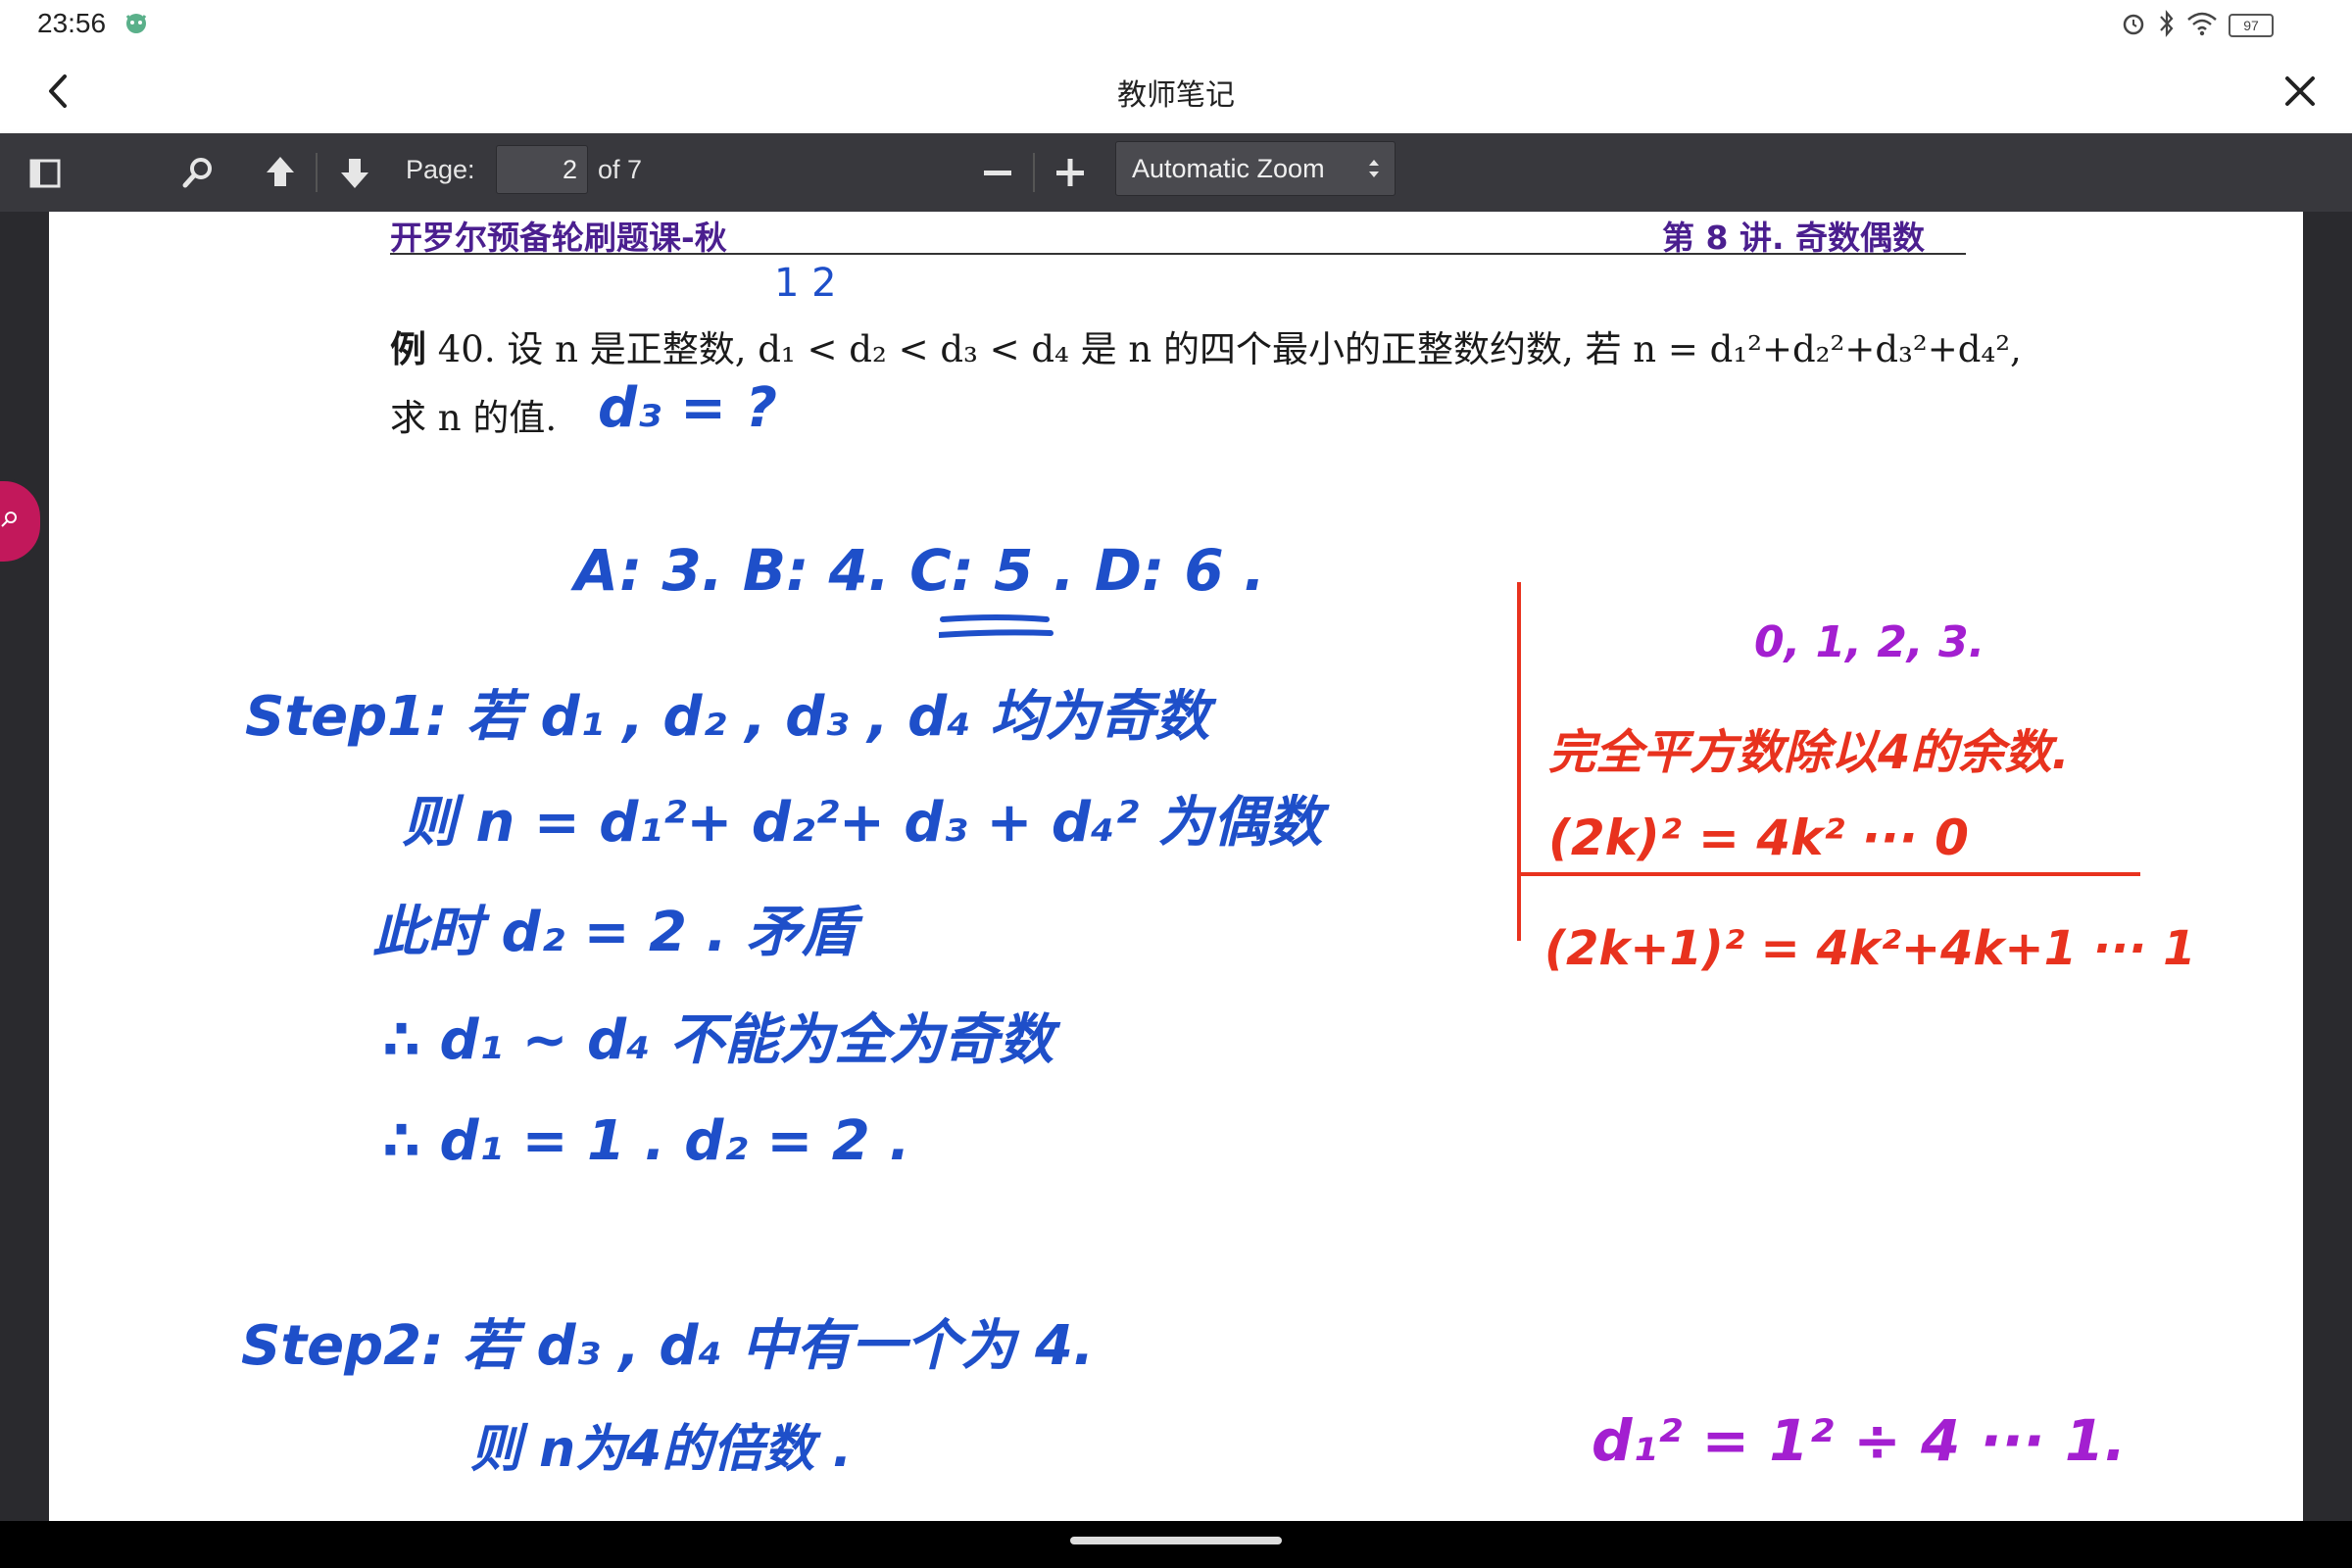  What do you see at coordinates (21, 521) in the screenshot?
I see `floating-side-tab` at bounding box center [21, 521].